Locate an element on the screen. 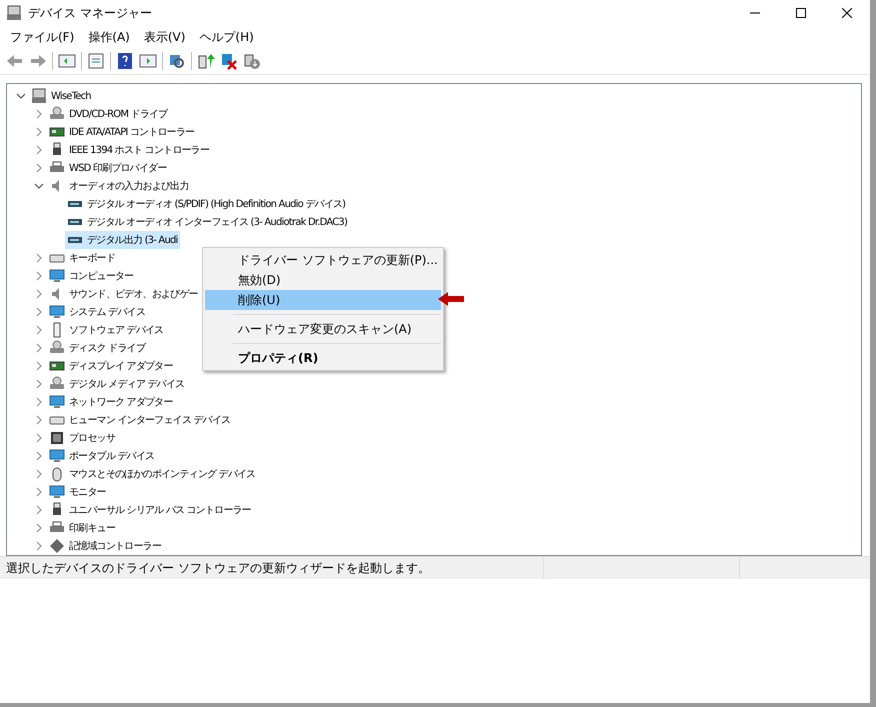 This screenshot has width=876, height=707. maximize-icon is located at coordinates (801, 13).